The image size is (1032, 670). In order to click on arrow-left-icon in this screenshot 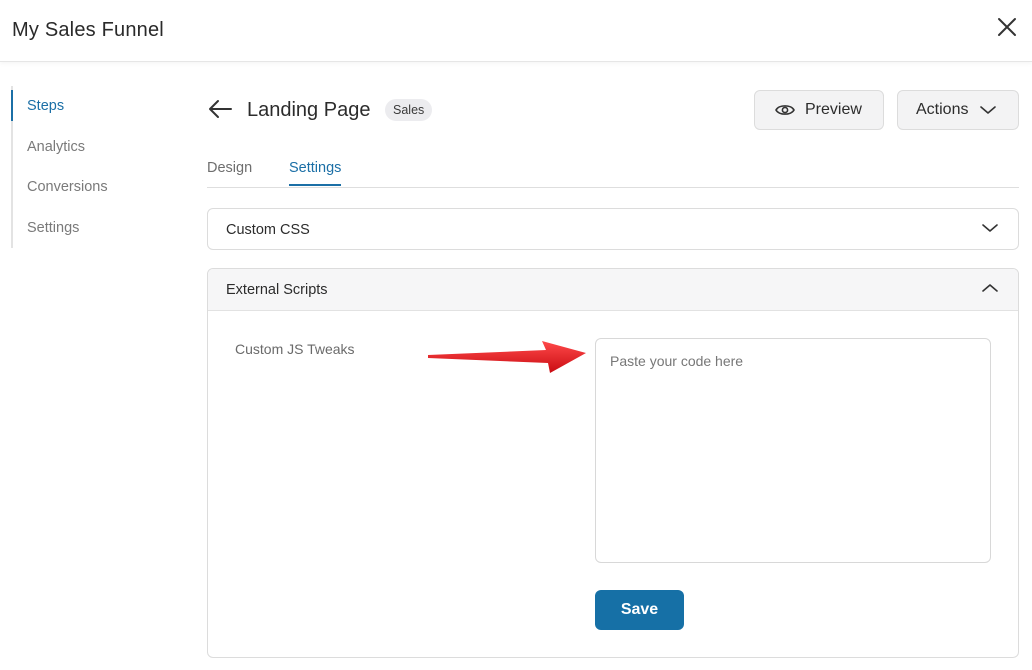, I will do `click(220, 109)`.